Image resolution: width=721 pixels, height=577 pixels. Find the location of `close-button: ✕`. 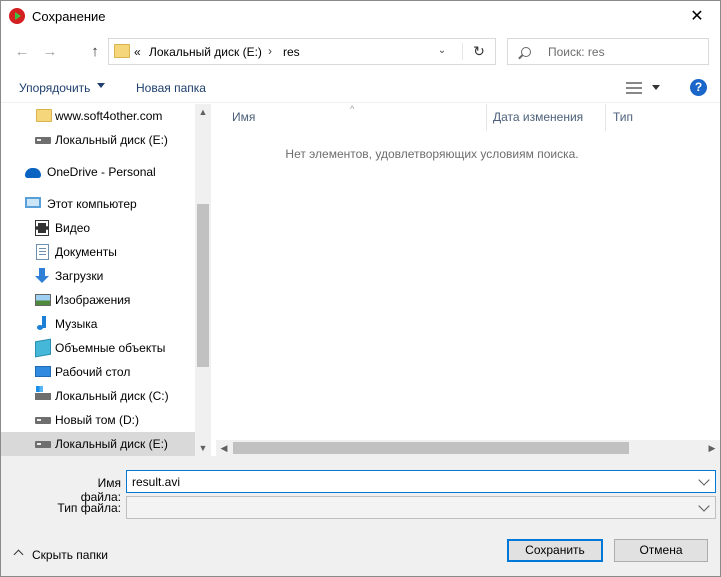

close-button: ✕ is located at coordinates (697, 16).